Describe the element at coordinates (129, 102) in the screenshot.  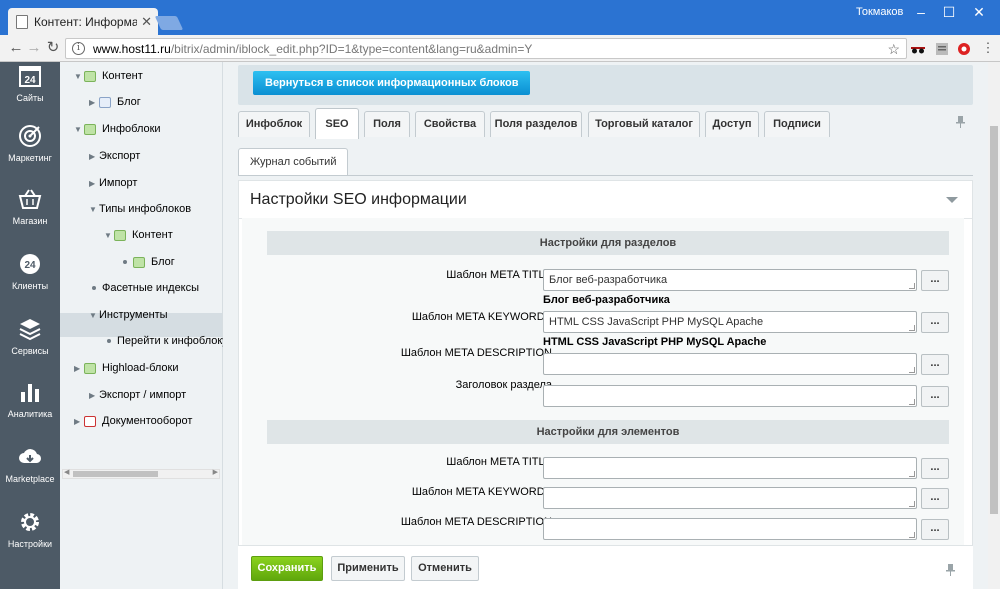
I see `tree-node-label: Блог` at that location.